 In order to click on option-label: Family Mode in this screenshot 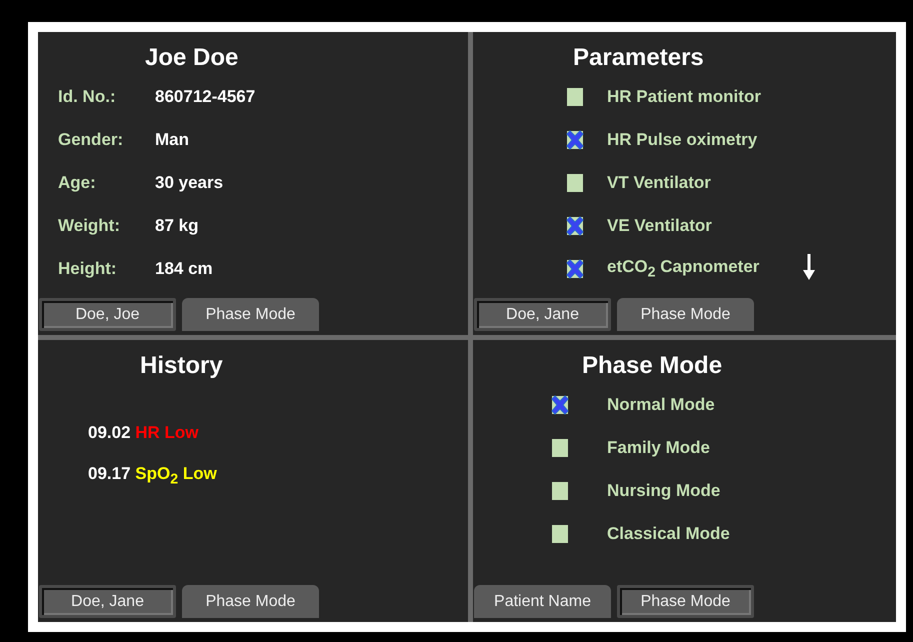, I will do `click(658, 448)`.